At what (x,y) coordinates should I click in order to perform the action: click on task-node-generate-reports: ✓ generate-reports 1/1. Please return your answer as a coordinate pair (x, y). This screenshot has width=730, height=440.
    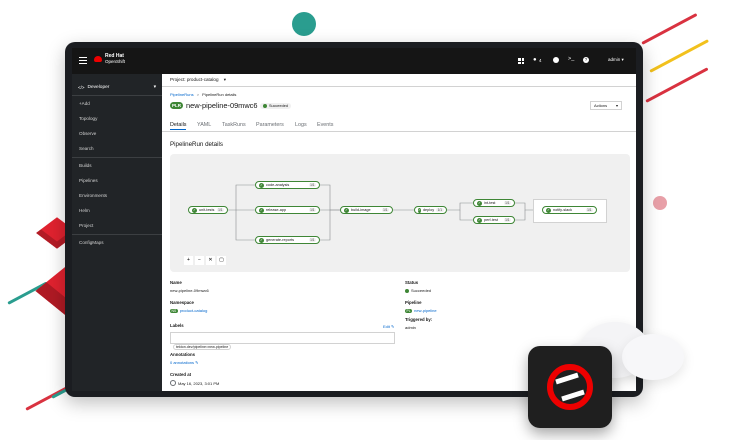
    Looking at the image, I should click on (287, 240).